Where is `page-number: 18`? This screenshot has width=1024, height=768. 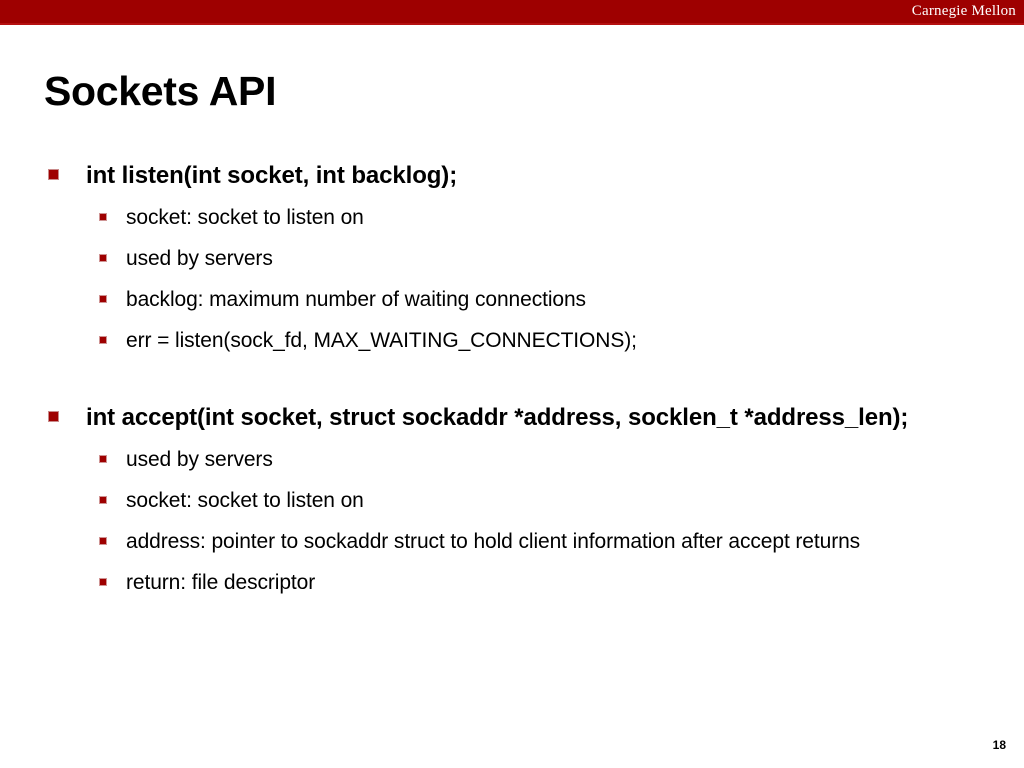 page-number: 18 is located at coordinates (999, 745).